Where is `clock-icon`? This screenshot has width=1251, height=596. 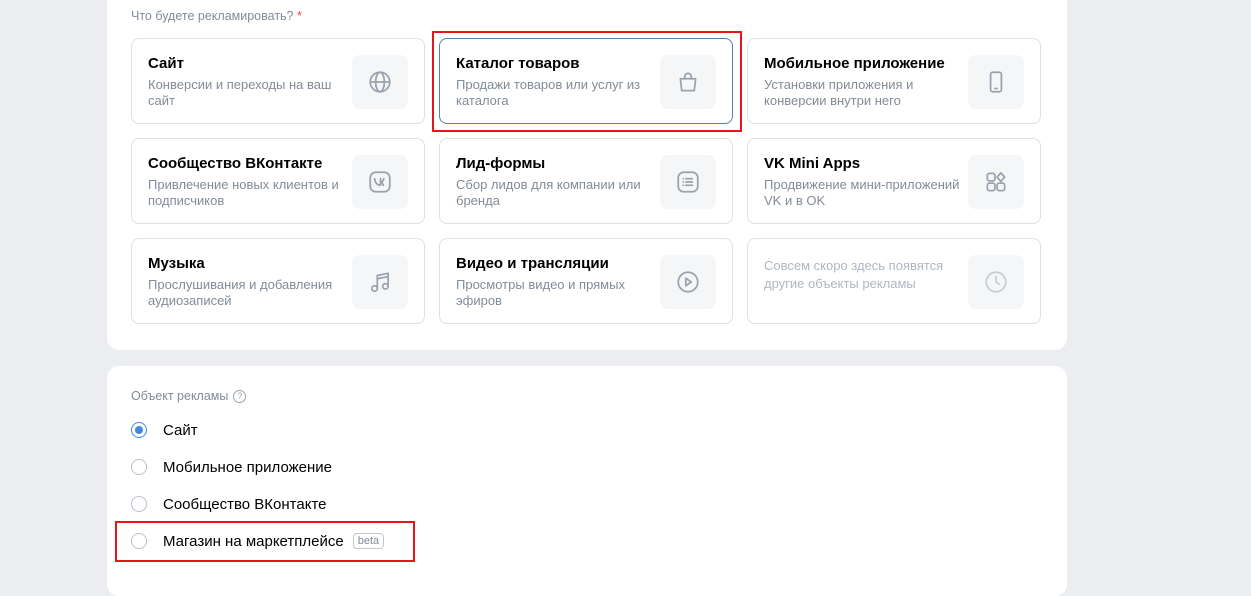
clock-icon is located at coordinates (996, 282).